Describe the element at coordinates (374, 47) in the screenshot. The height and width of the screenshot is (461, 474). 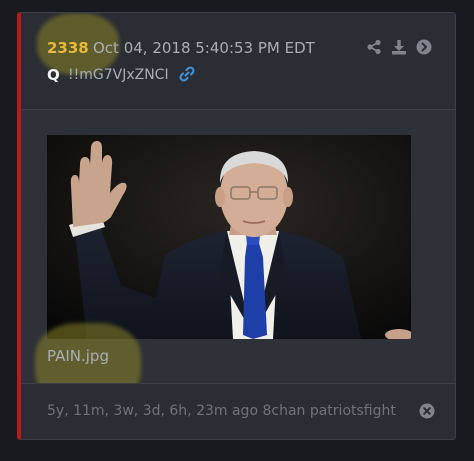
I see `share-icon` at that location.